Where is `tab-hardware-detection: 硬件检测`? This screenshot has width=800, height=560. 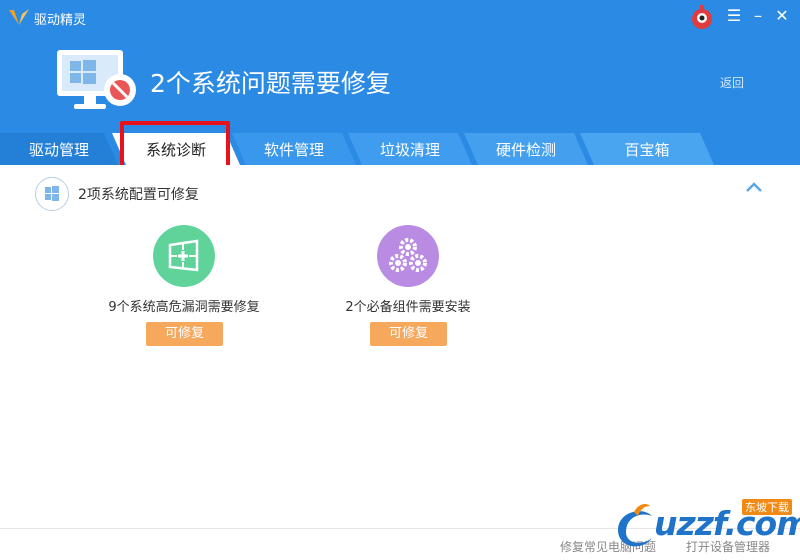 tab-hardware-detection: 硬件检测 is located at coordinates (526, 149).